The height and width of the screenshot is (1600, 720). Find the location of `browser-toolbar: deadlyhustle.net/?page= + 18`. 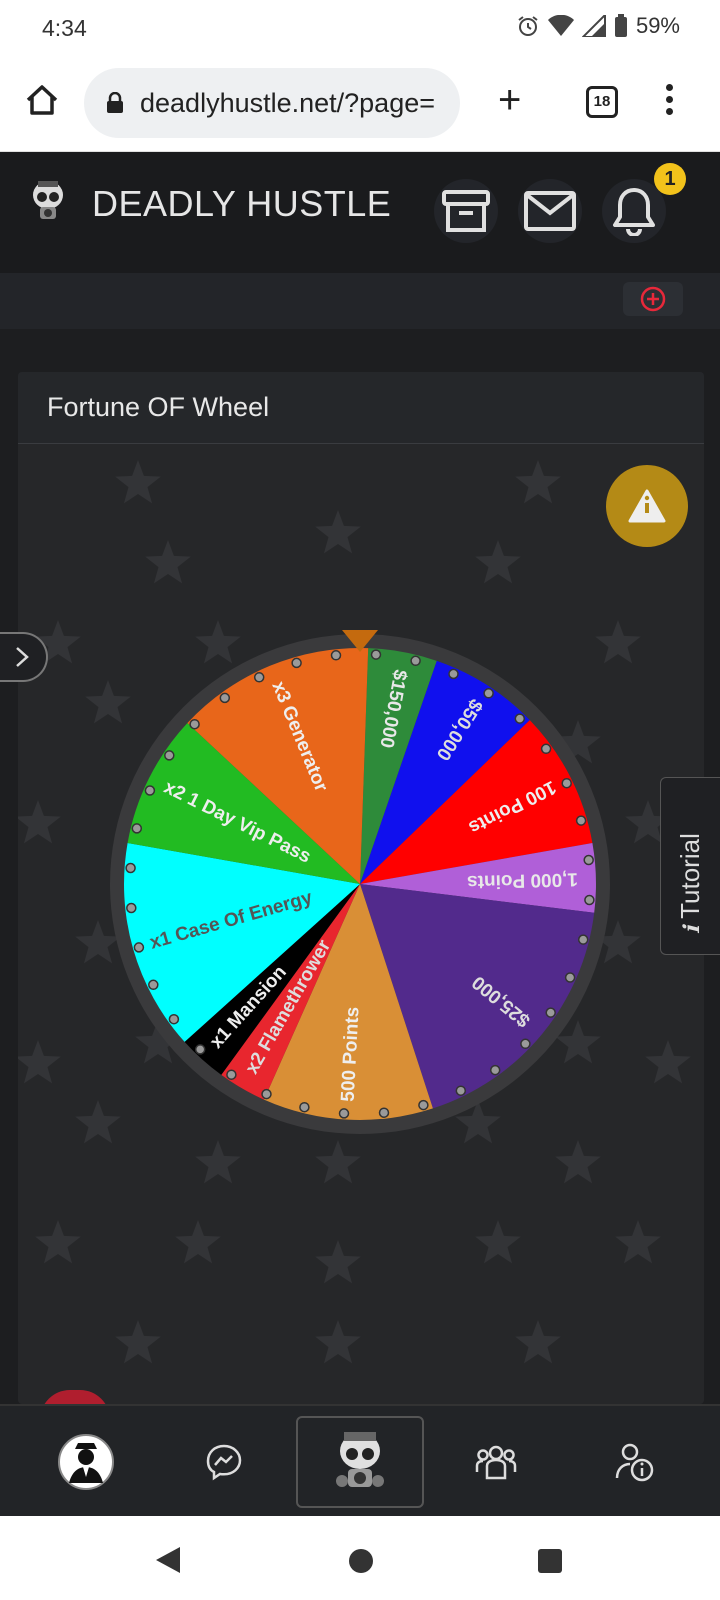

browser-toolbar: deadlyhustle.net/?page= + 18 is located at coordinates (360, 104).